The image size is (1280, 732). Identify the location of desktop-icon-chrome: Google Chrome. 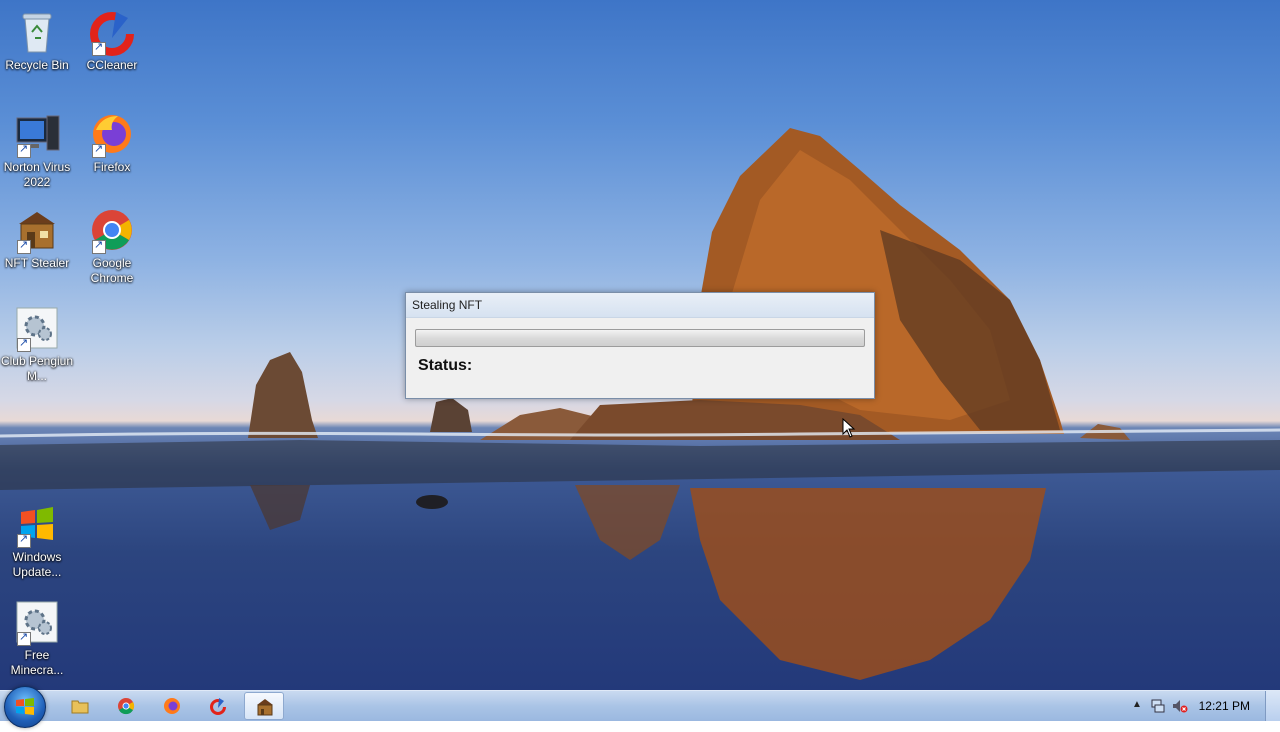
(112, 246).